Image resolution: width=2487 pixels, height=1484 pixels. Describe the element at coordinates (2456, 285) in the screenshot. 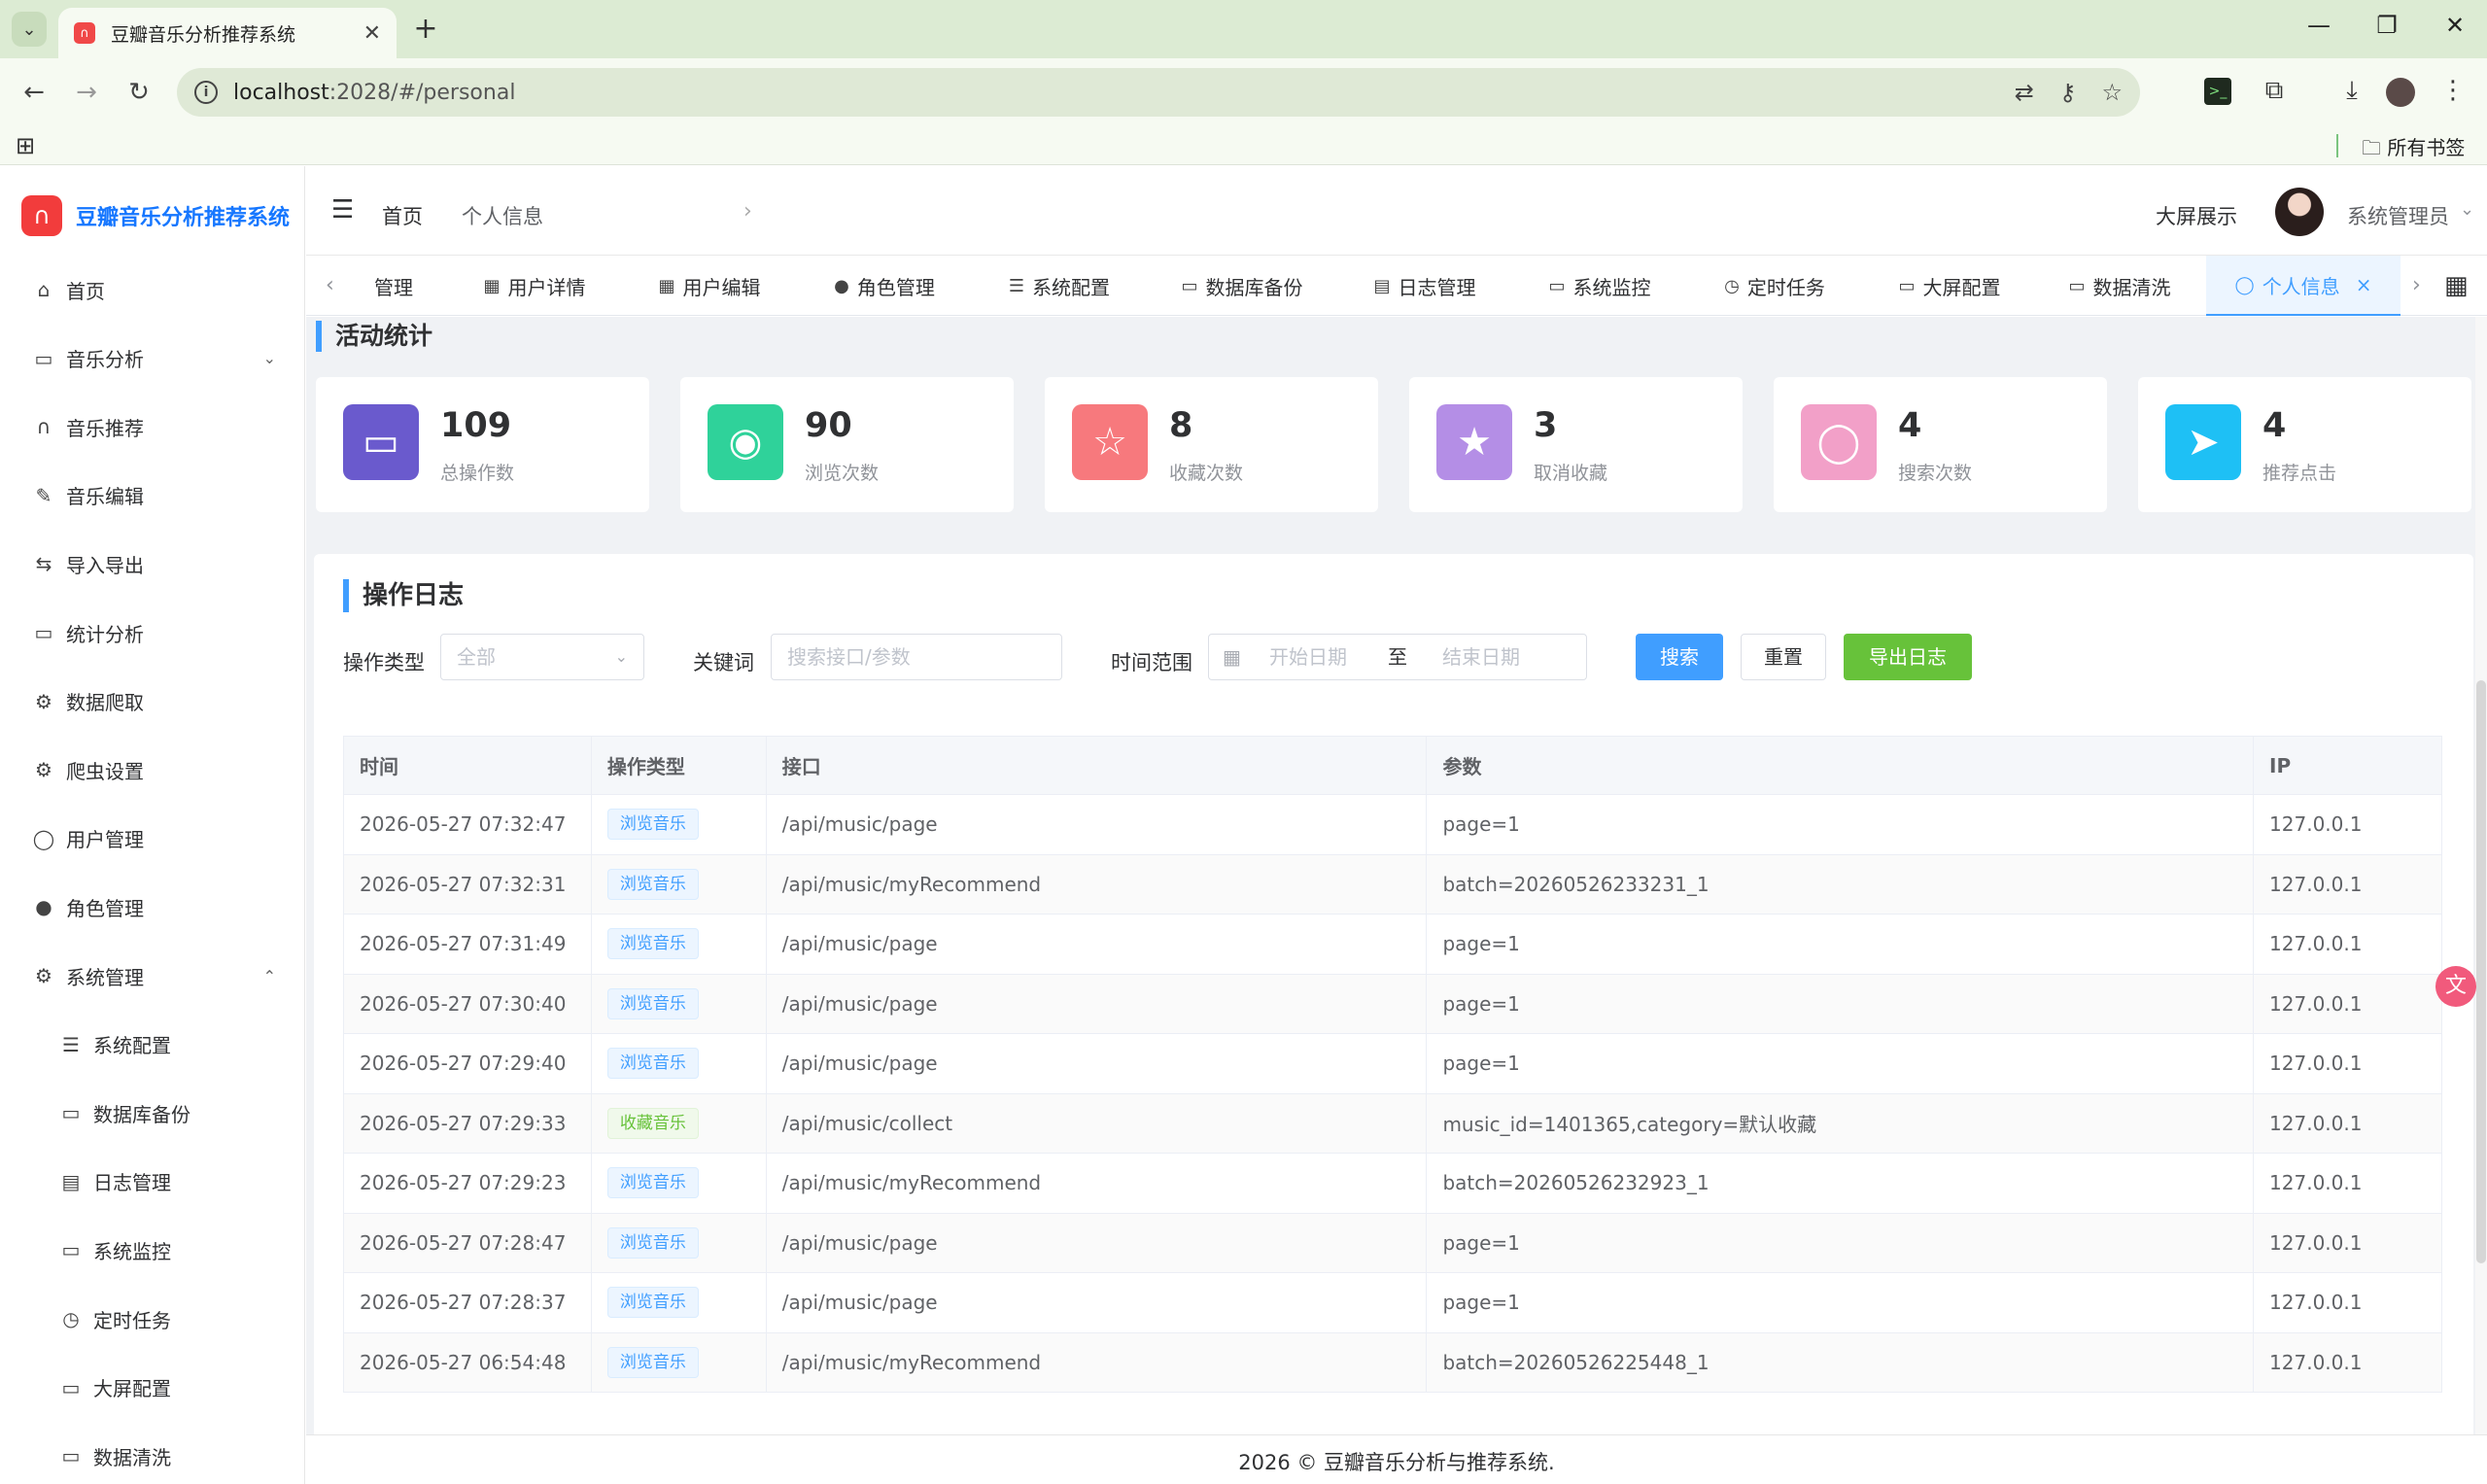

I see `tags-menu-grid-icon: ▦` at that location.